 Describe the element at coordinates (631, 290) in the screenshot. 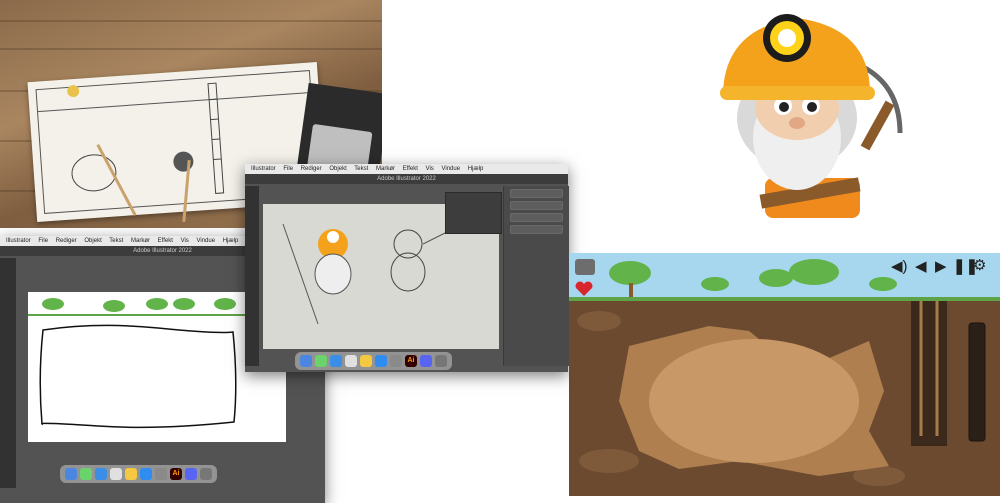

I see `tree-trunk` at that location.